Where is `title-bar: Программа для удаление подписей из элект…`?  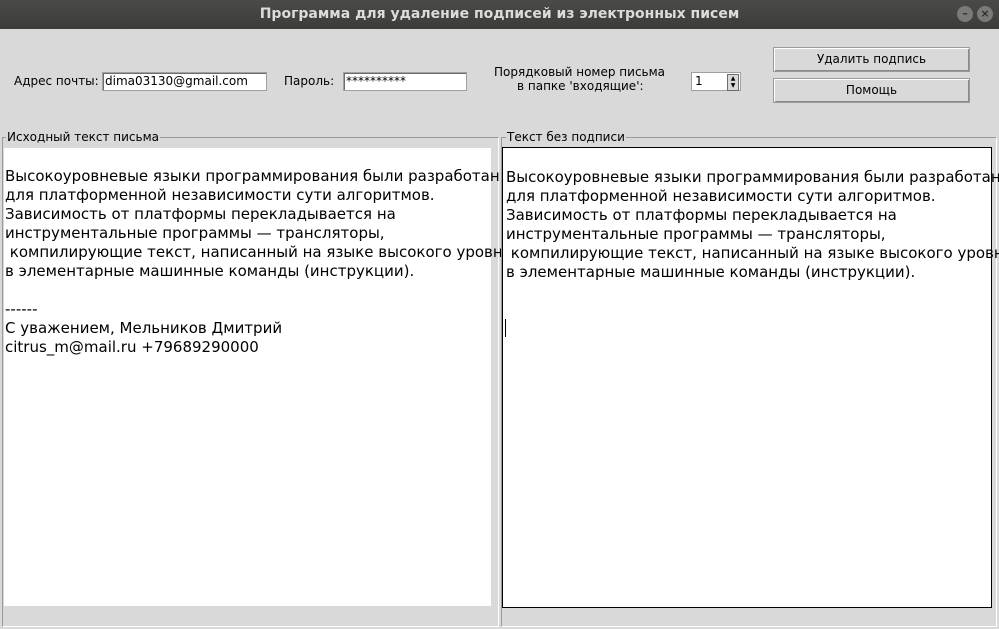 title-bar: Программа для удаление подписей из элект… is located at coordinates (499, 14).